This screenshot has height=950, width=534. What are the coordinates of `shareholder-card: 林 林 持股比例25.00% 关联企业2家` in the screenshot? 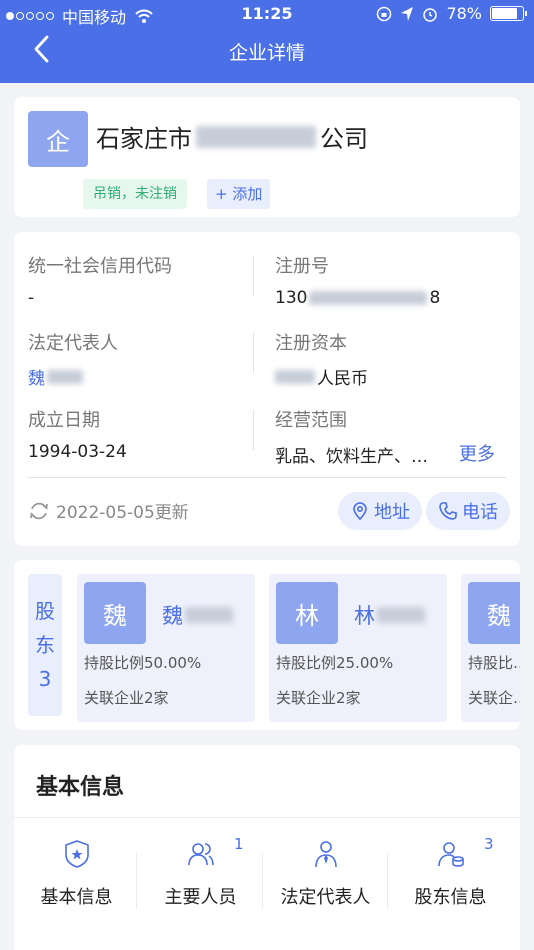 It's located at (358, 648).